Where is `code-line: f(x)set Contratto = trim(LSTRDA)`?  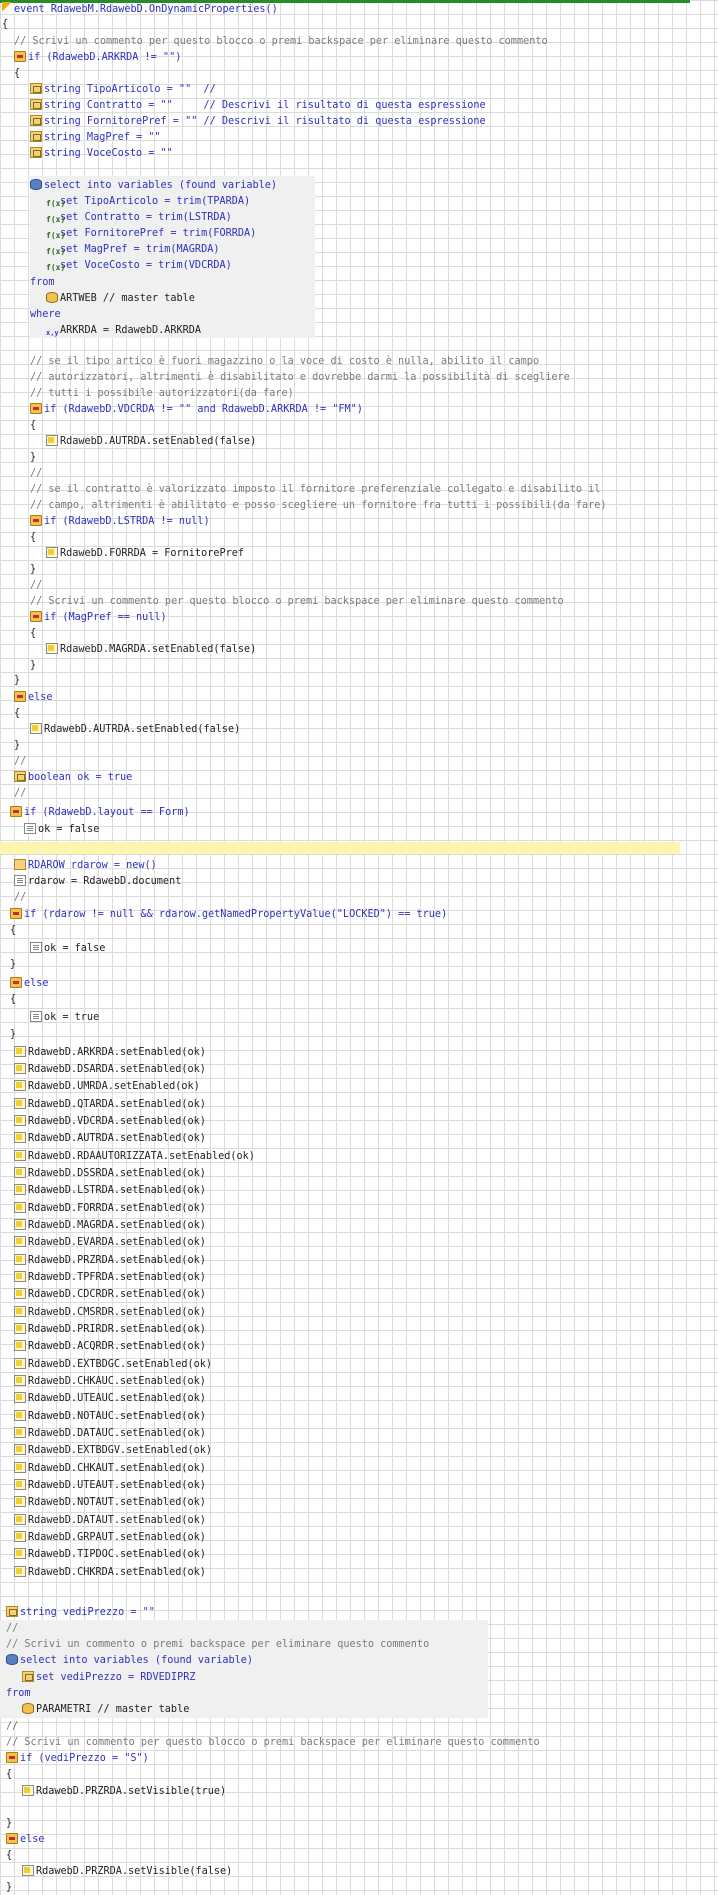
code-line: f(x)set Contratto = trim(LSTRDA) is located at coordinates (139, 217).